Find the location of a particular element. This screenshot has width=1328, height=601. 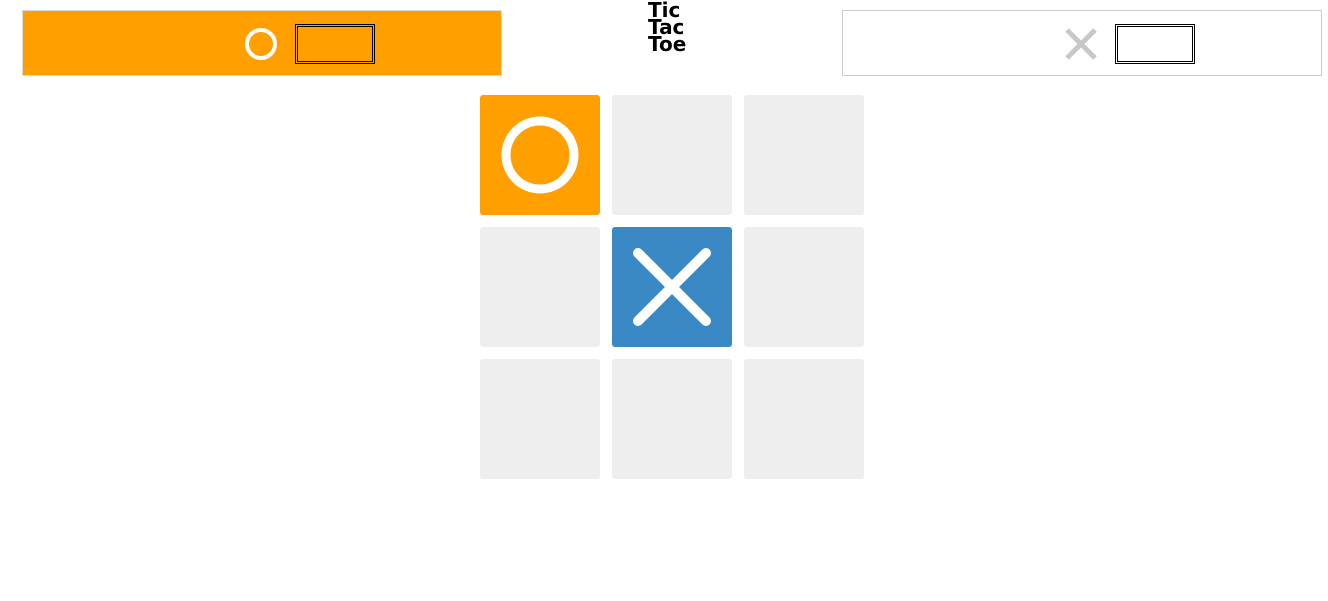

circle-mark-icon is located at coordinates (540, 155).